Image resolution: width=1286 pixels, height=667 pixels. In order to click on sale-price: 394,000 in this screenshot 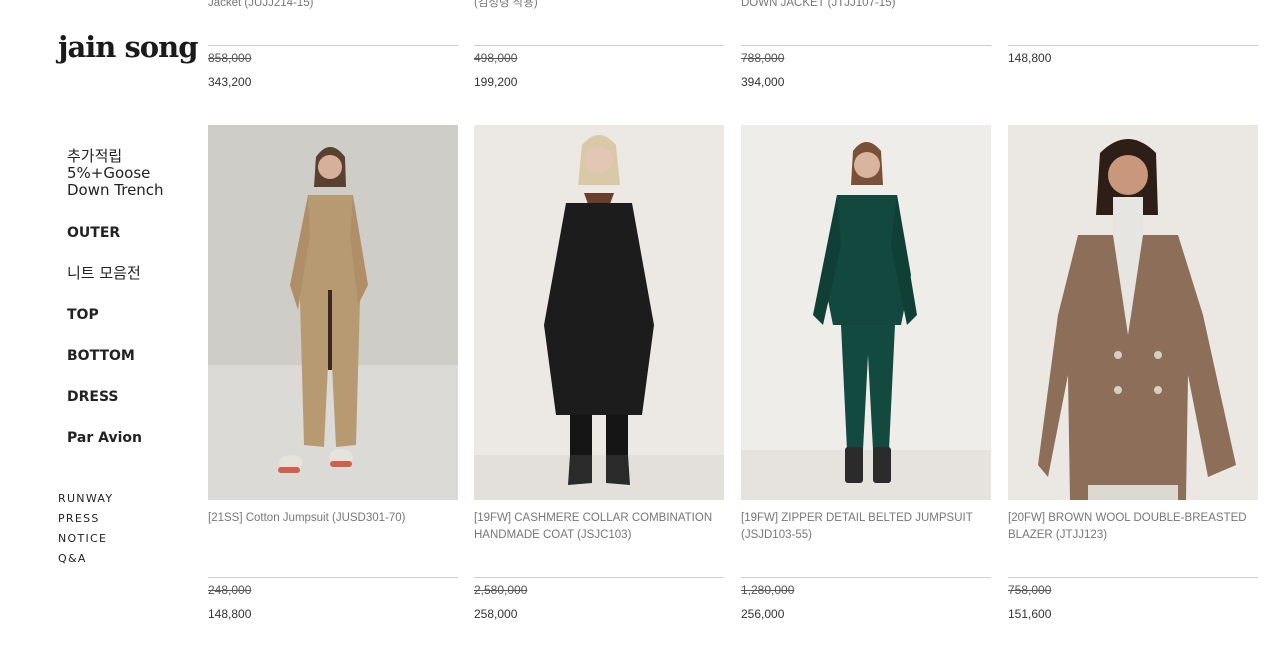, I will do `click(763, 82)`.